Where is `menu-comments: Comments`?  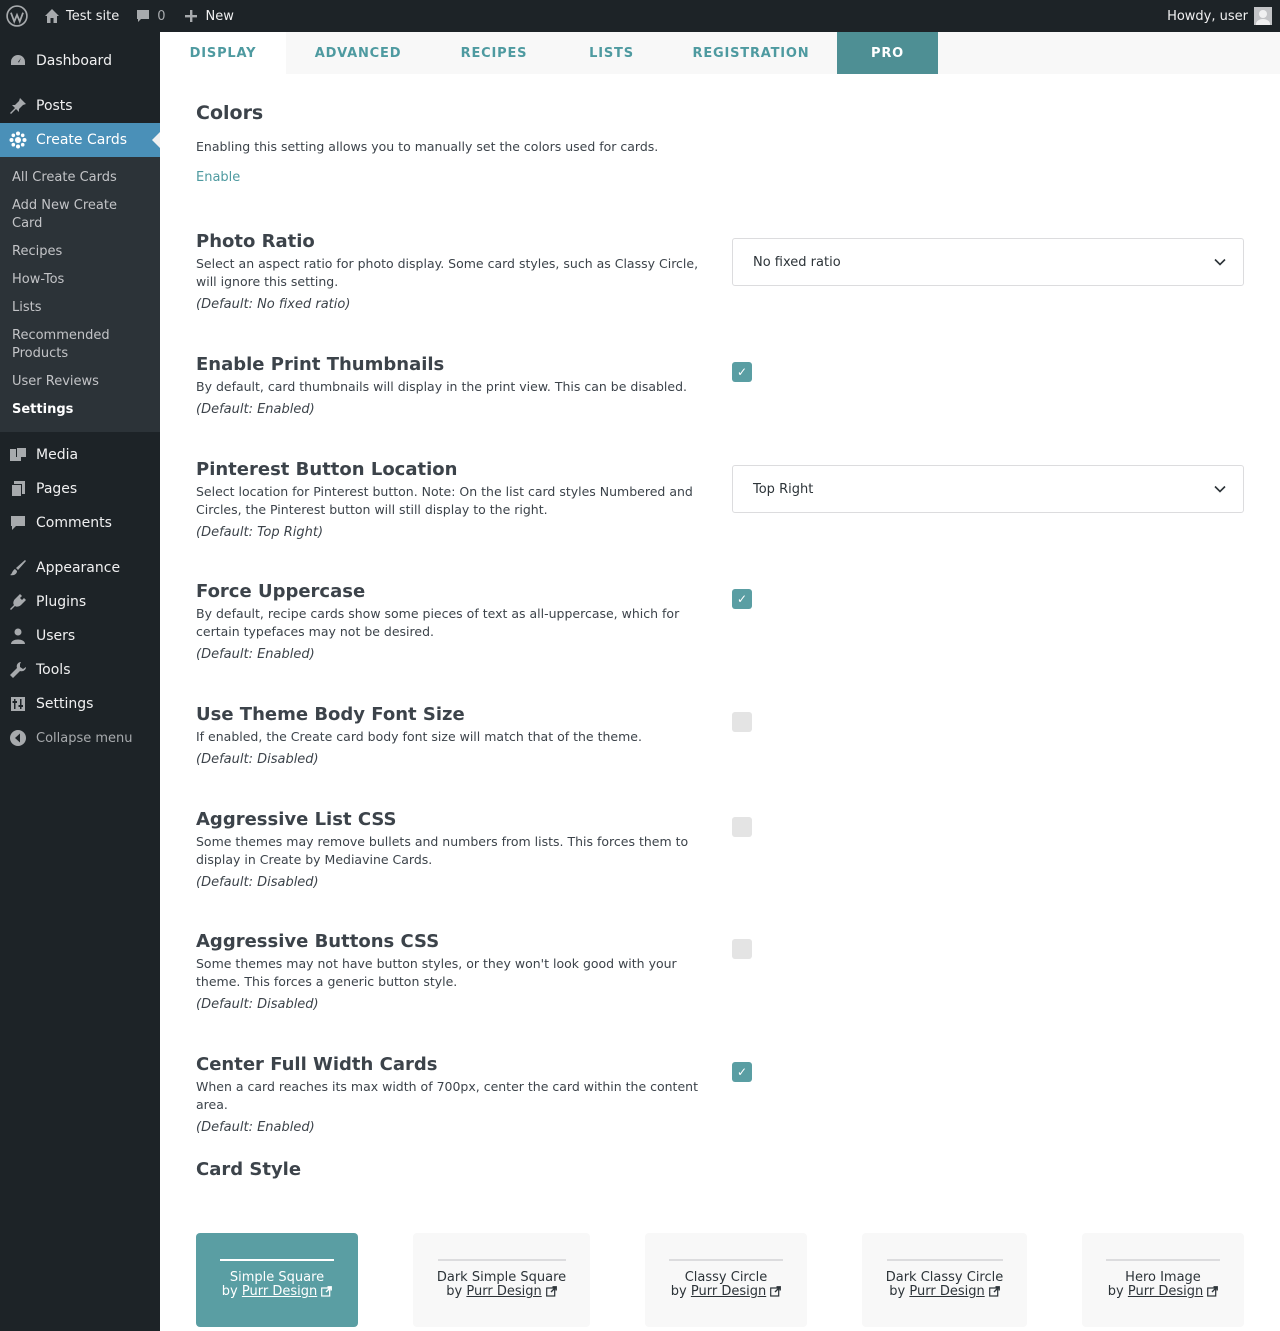 menu-comments: Comments is located at coordinates (80, 523).